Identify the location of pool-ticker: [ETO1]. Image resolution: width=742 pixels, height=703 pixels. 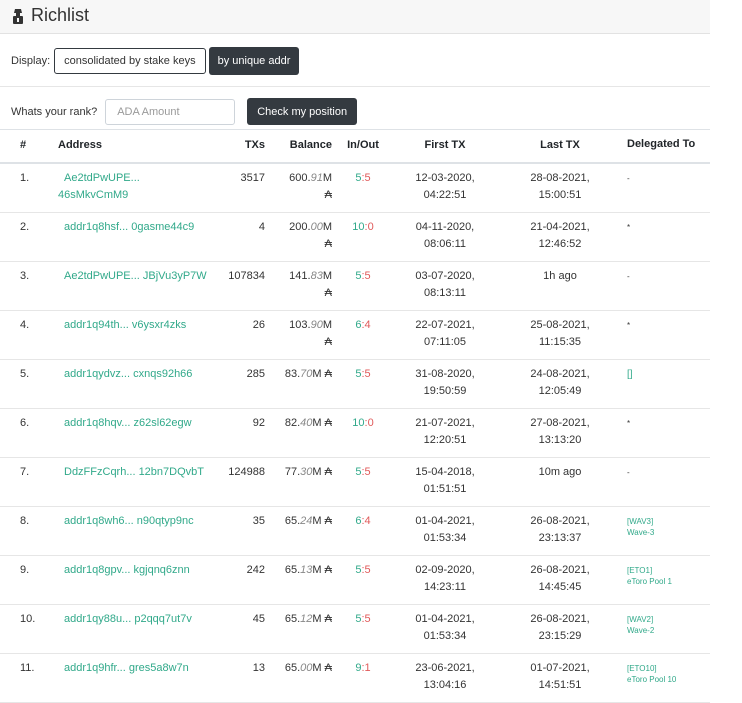
(640, 570).